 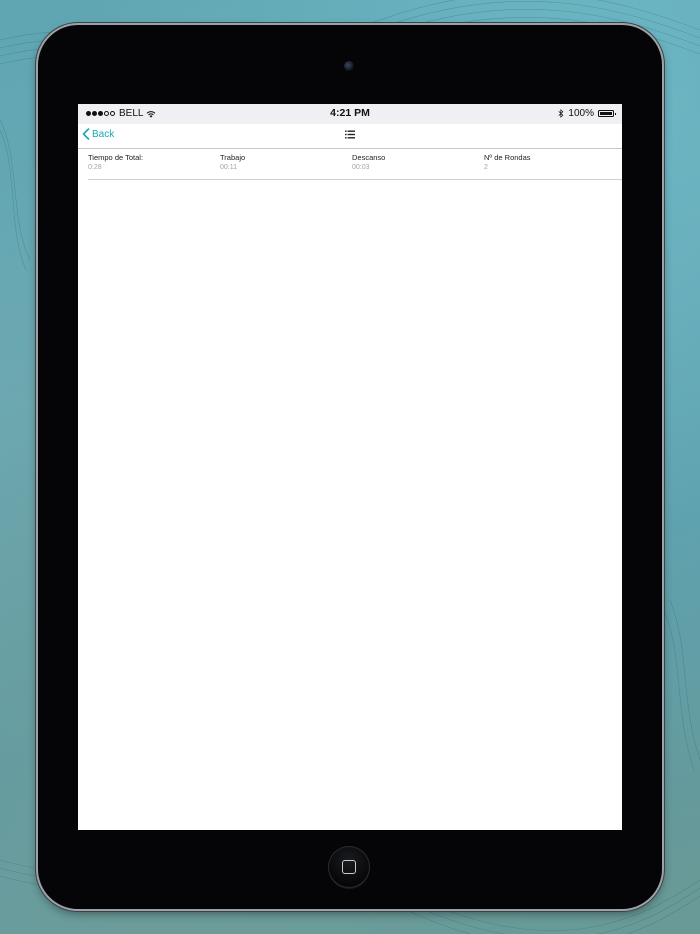 I want to click on list-icon, so click(x=350, y=134).